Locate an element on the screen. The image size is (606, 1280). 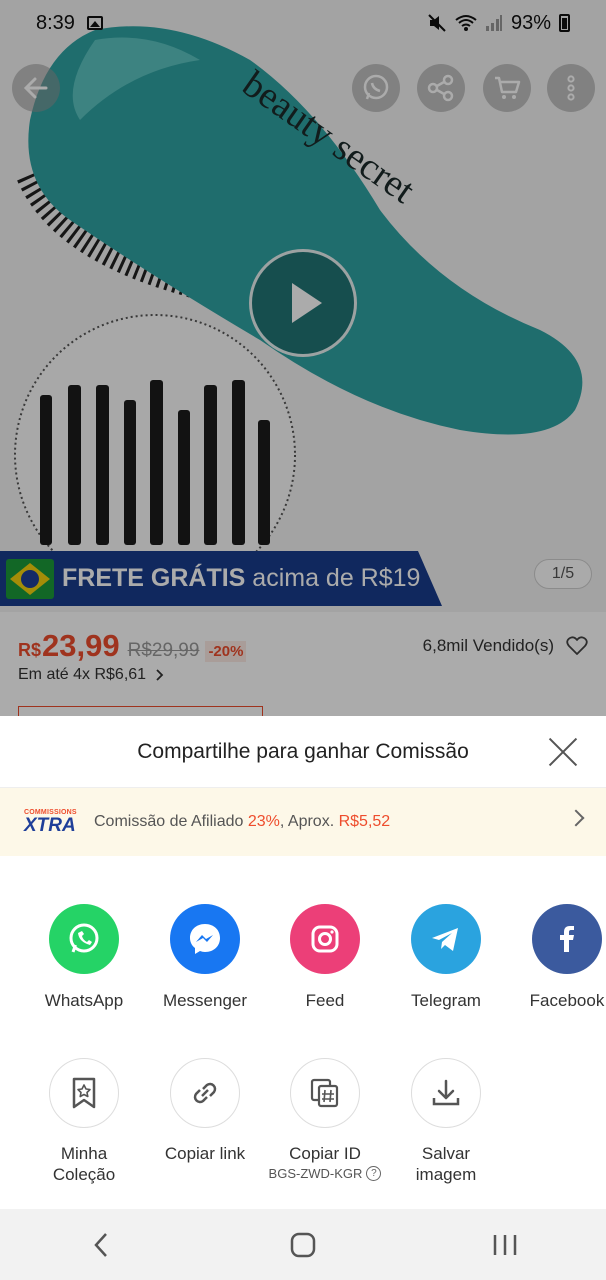
product-id-row: BGS-ZWD-KGR ? is located at coordinates (325, 1173).